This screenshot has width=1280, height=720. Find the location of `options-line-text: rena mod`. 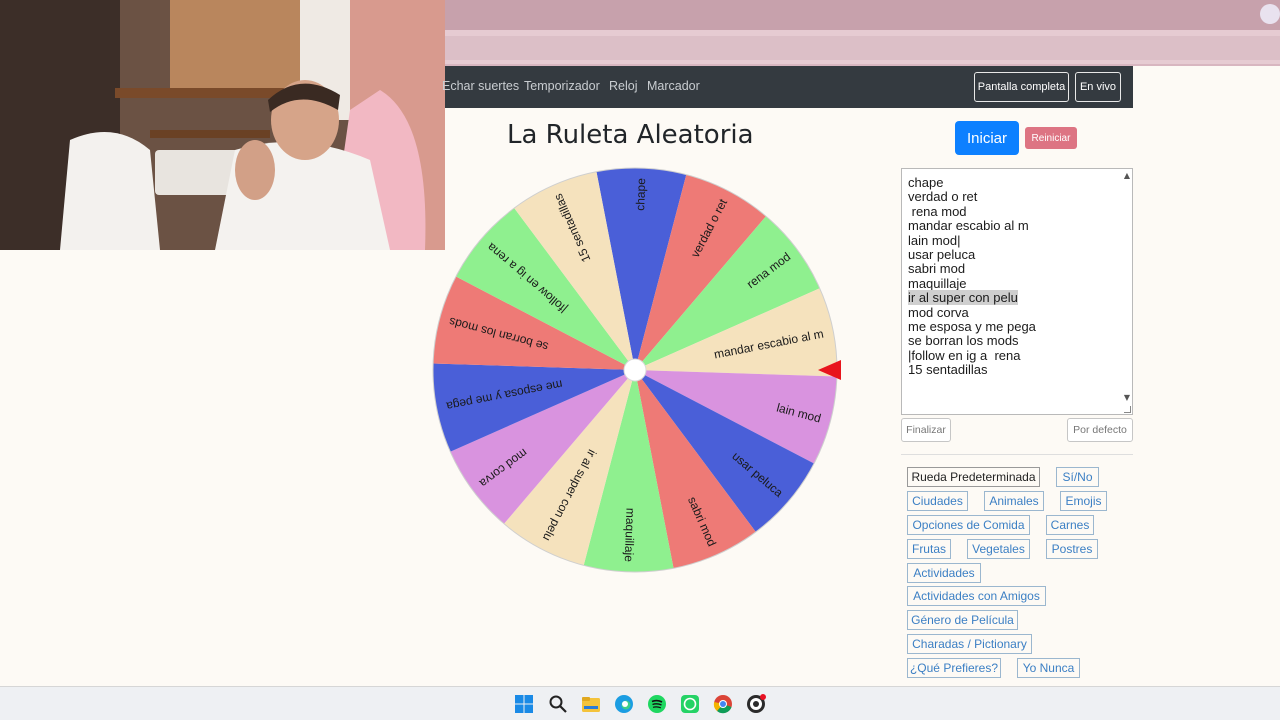

options-line-text: rena mod is located at coordinates (937, 211).